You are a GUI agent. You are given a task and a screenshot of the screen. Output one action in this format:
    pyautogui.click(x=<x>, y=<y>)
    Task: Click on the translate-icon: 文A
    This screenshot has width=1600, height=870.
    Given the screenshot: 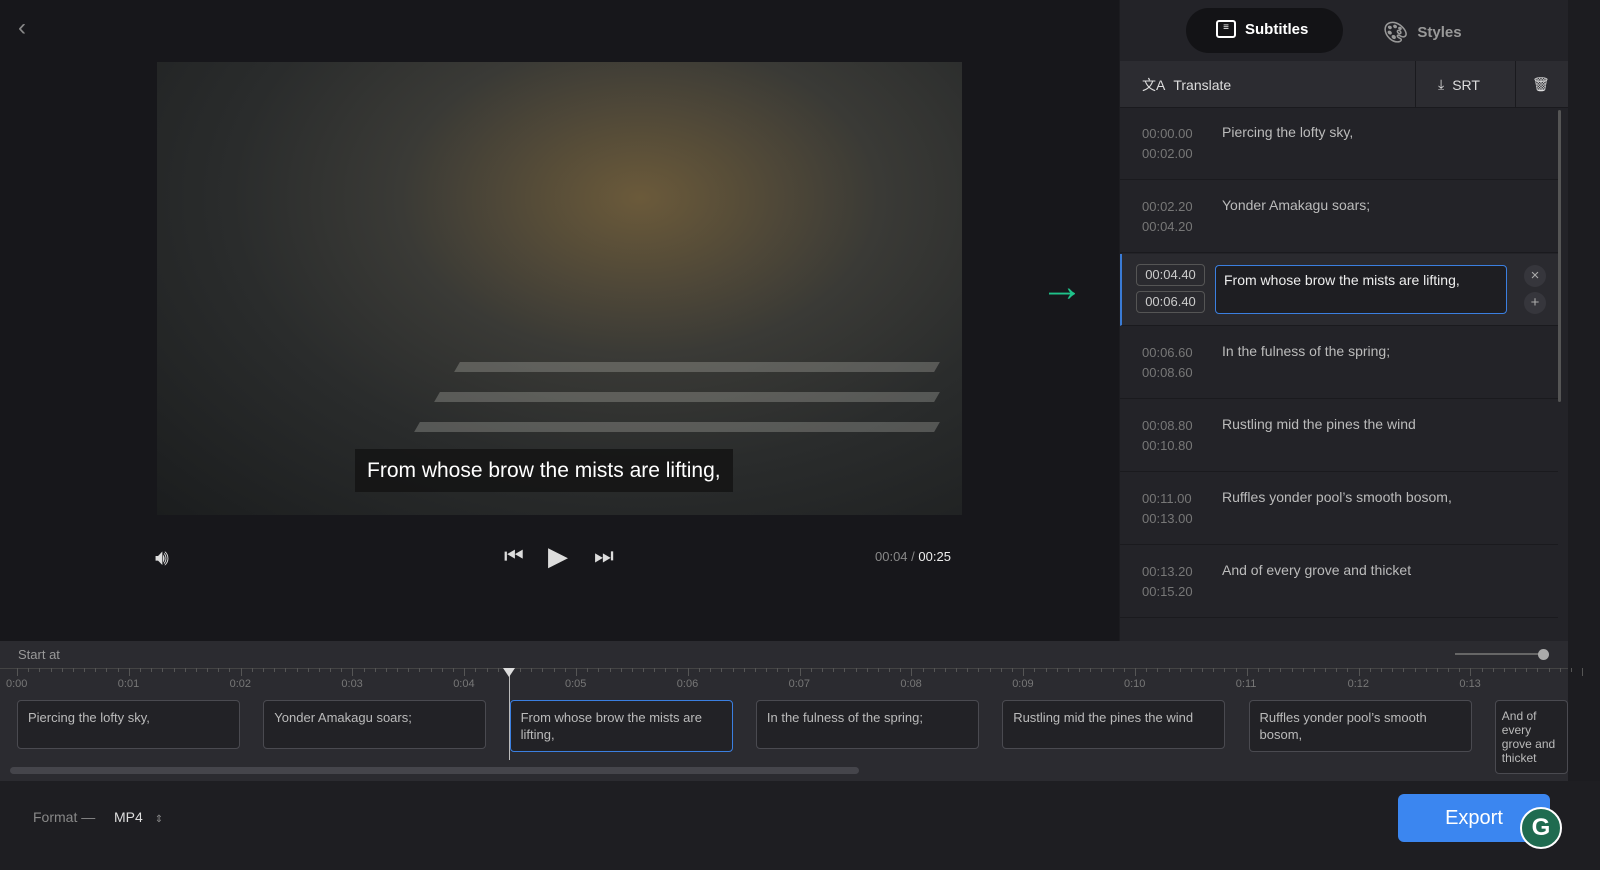 What is the action you would take?
    pyautogui.click(x=1154, y=84)
    